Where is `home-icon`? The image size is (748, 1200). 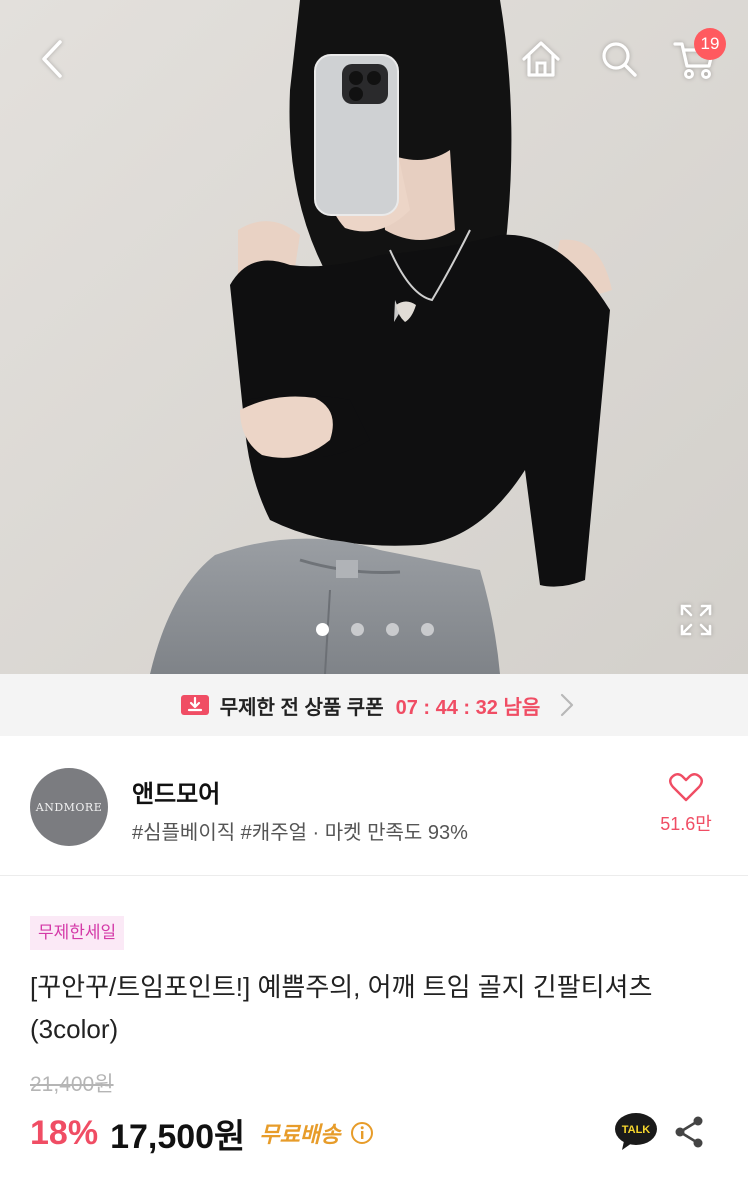
home-icon is located at coordinates (541, 59).